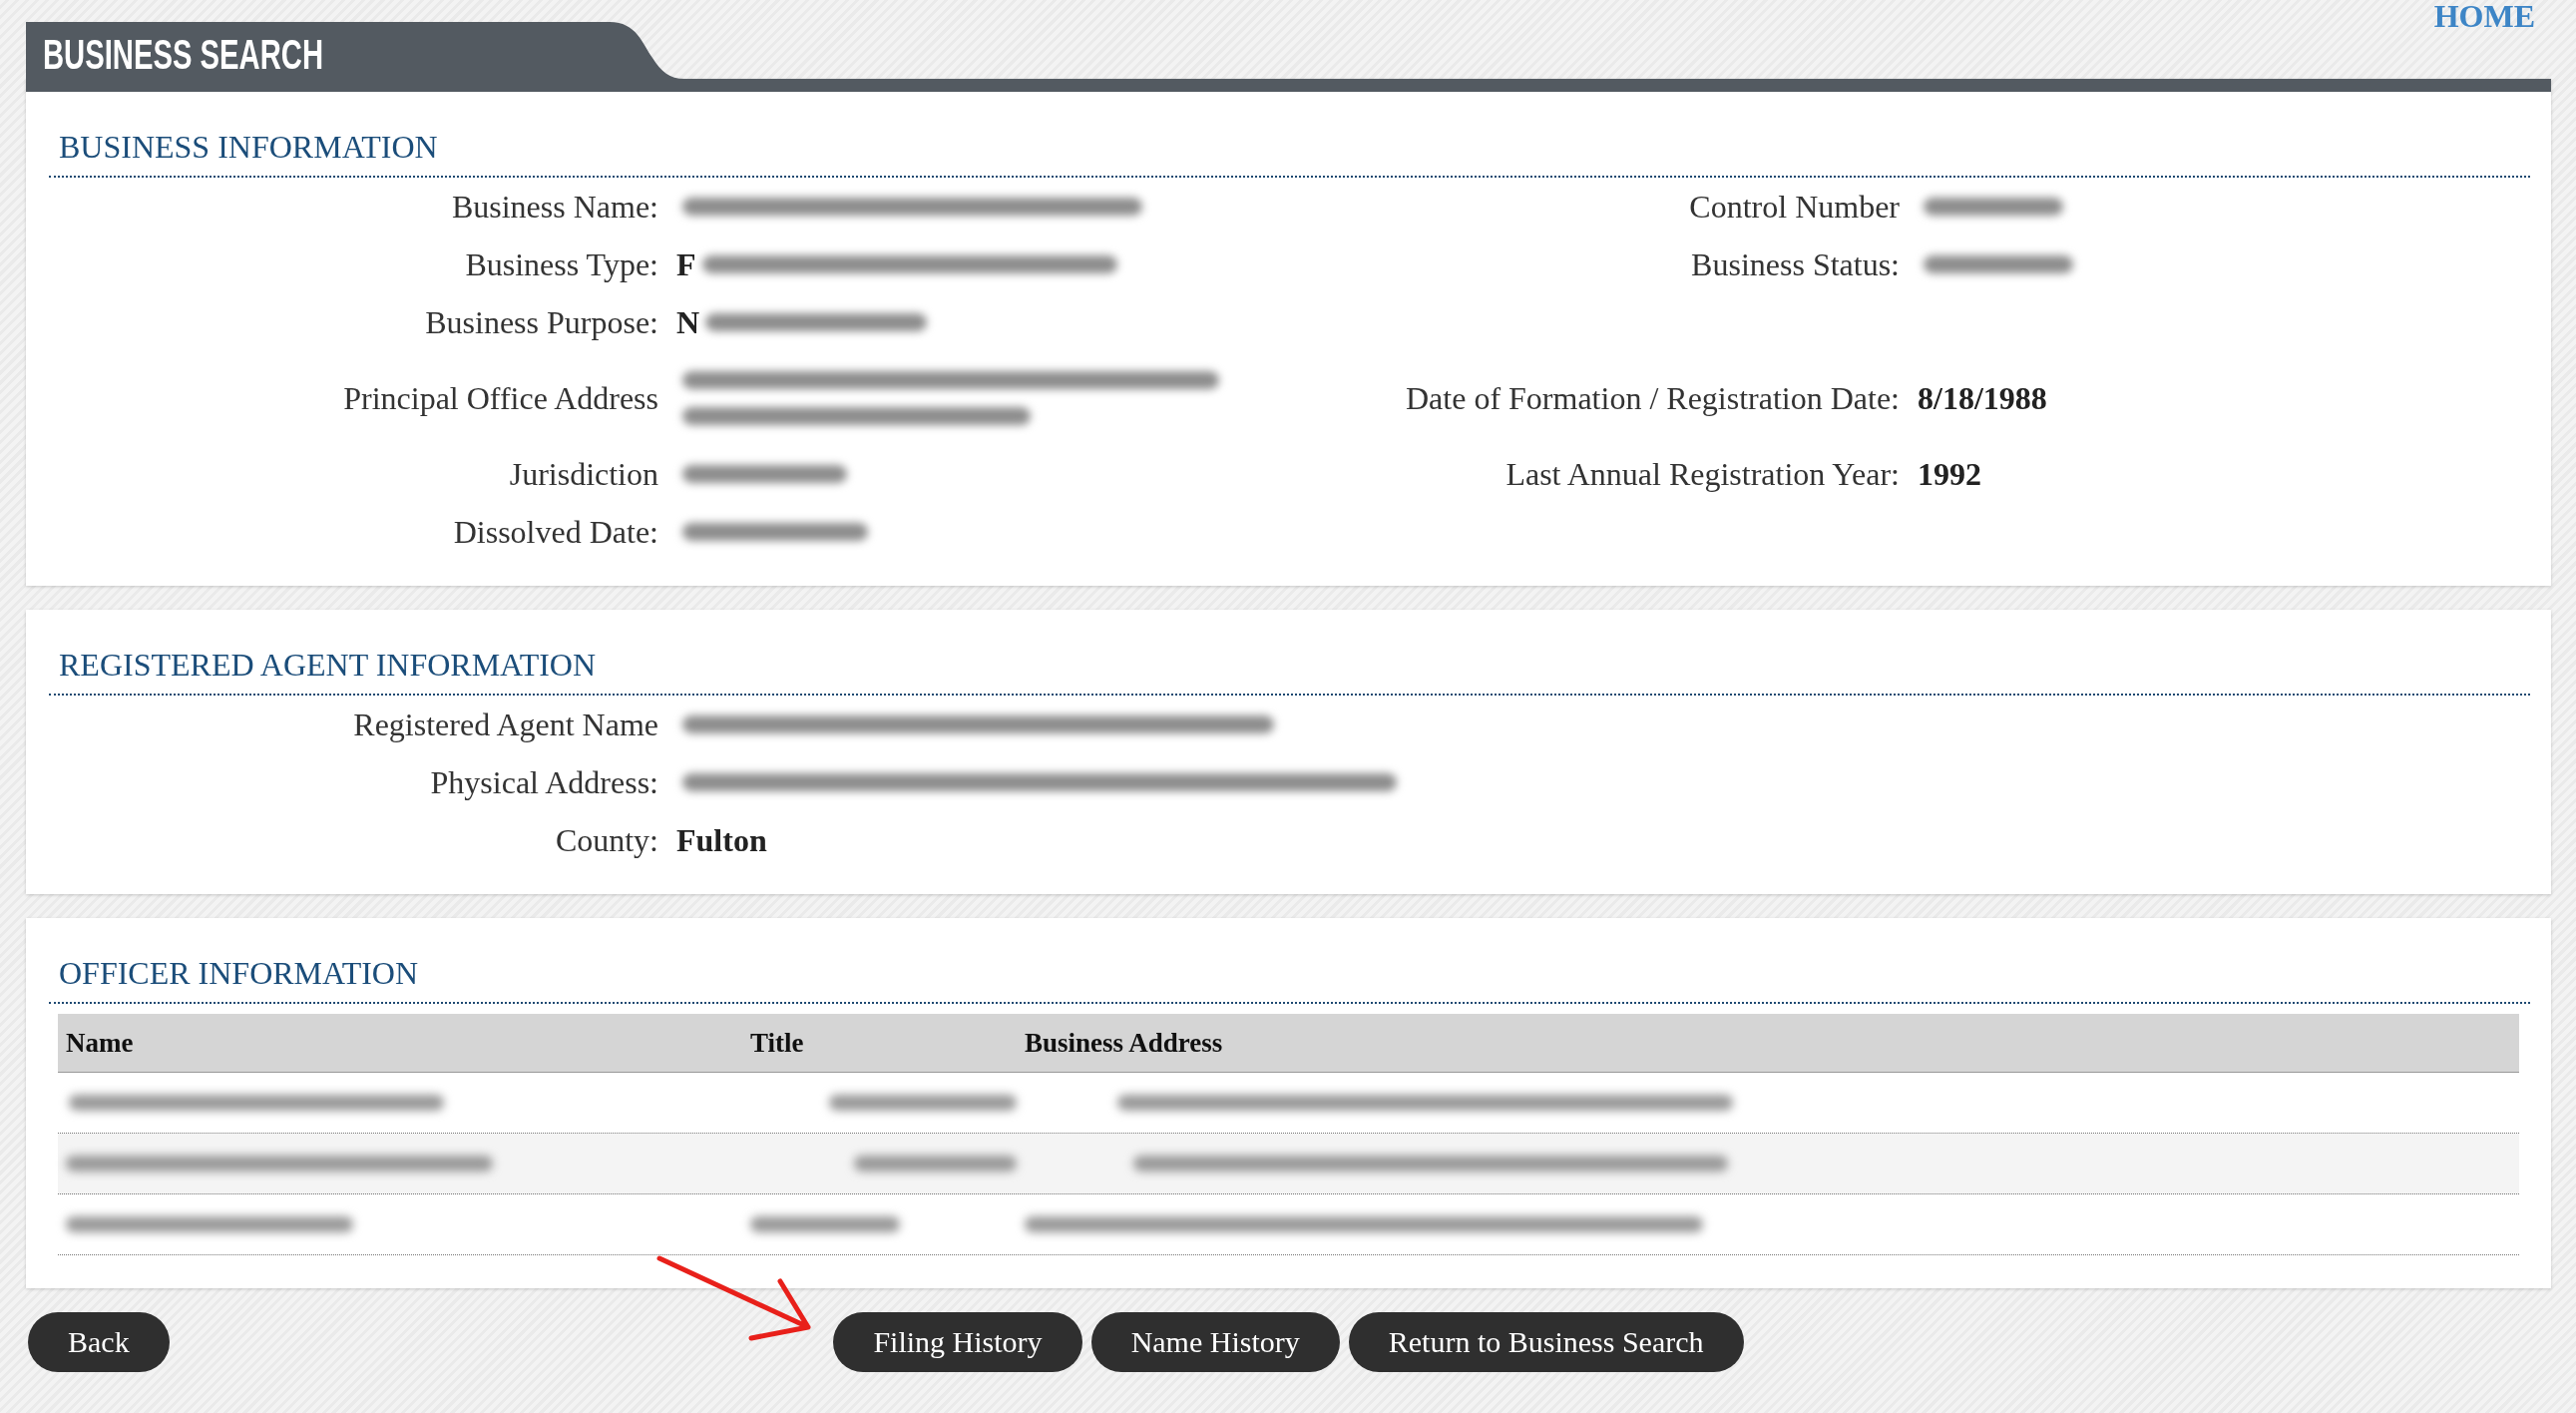 This screenshot has height=1413, width=2576. I want to click on field-value: 8/18/1988, so click(1982, 398).